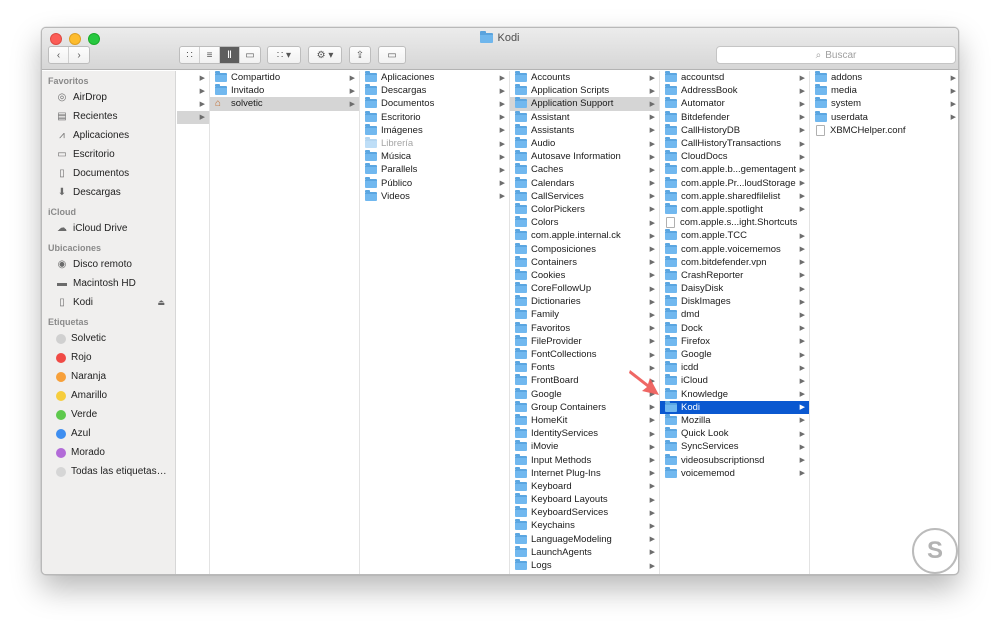  Describe the element at coordinates (108, 302) in the screenshot. I see `sidebar-item-kodi: ▯ Kodi ⏏` at that location.